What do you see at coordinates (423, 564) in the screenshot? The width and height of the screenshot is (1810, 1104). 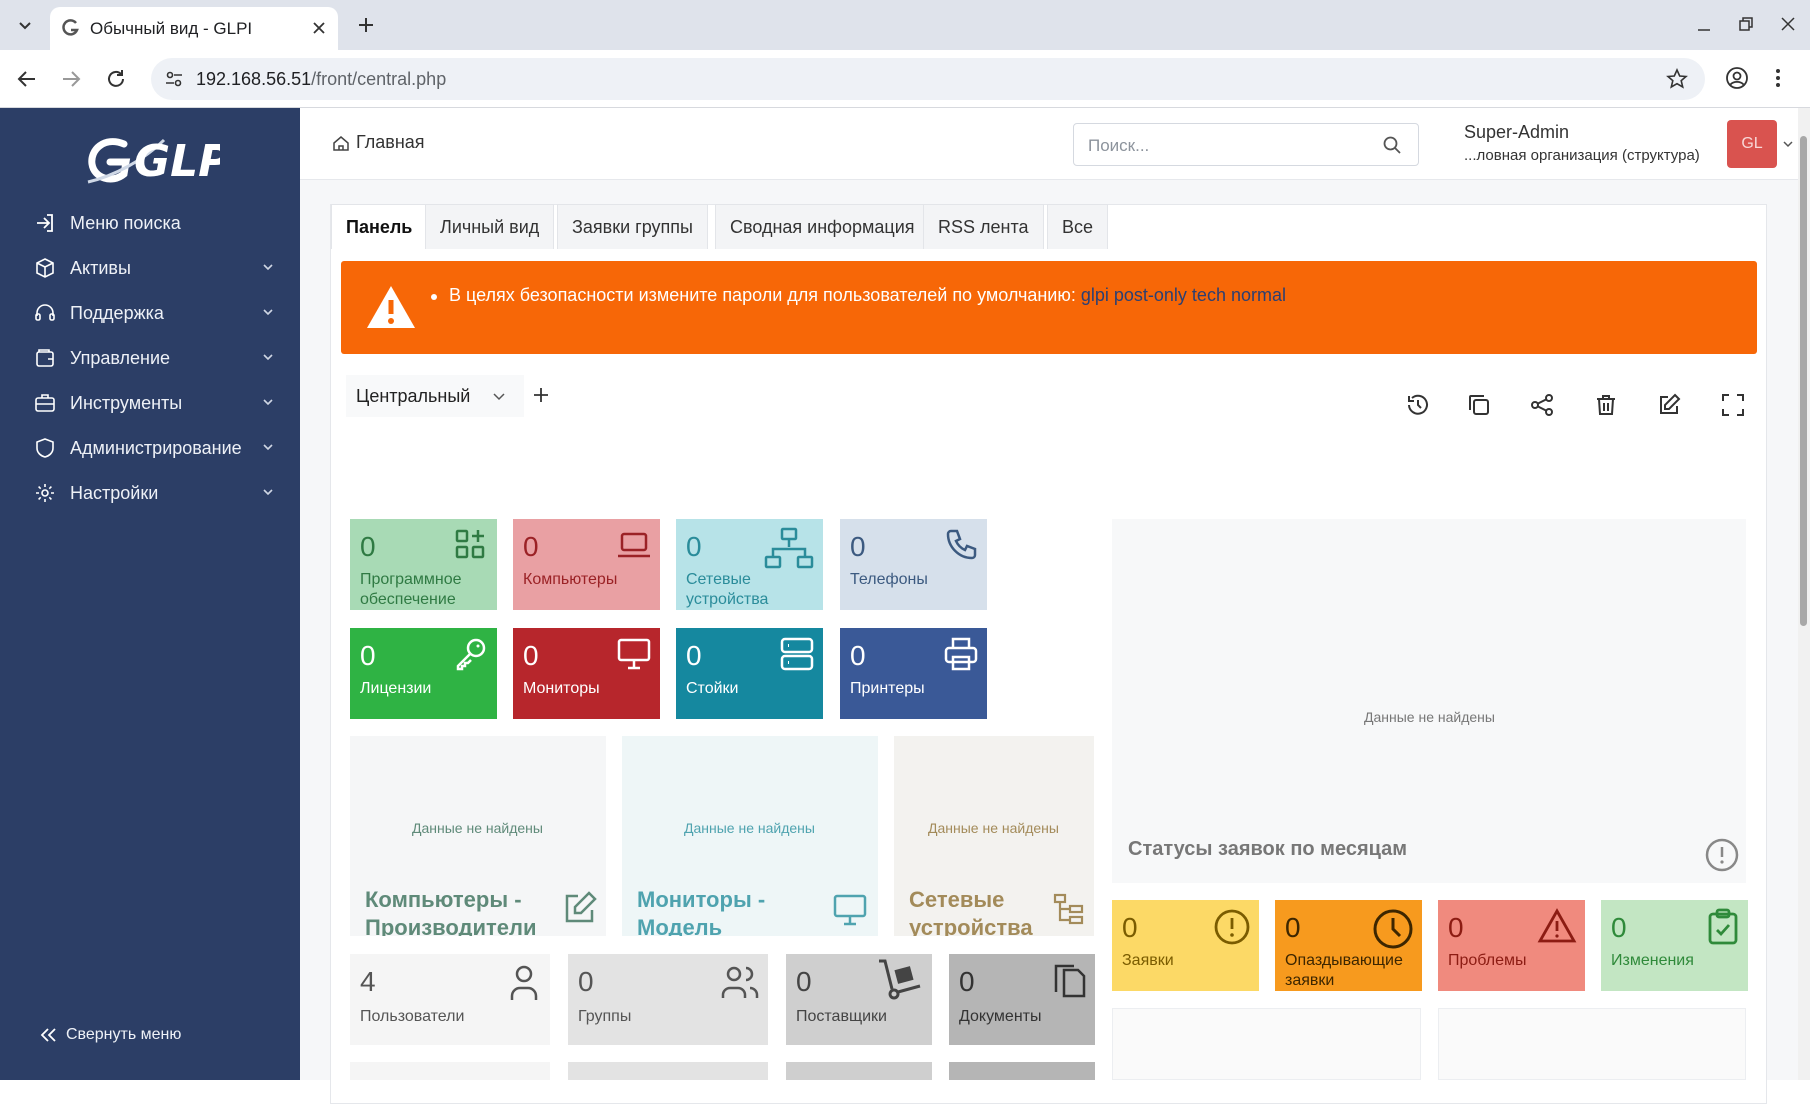 I see `tile-software: 0 Программное обеспечение` at bounding box center [423, 564].